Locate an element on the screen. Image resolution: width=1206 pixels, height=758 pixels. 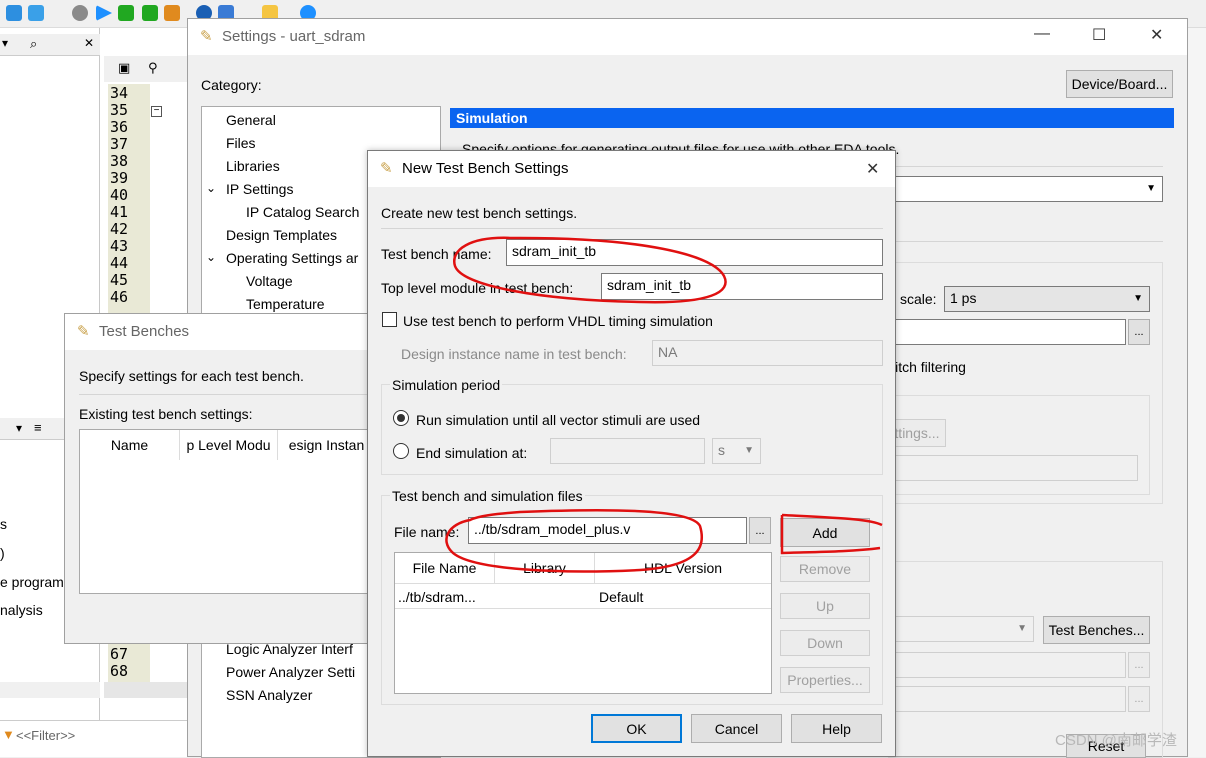
watermark: CSDN @南邮学渣 is located at coordinates (1116, 740).